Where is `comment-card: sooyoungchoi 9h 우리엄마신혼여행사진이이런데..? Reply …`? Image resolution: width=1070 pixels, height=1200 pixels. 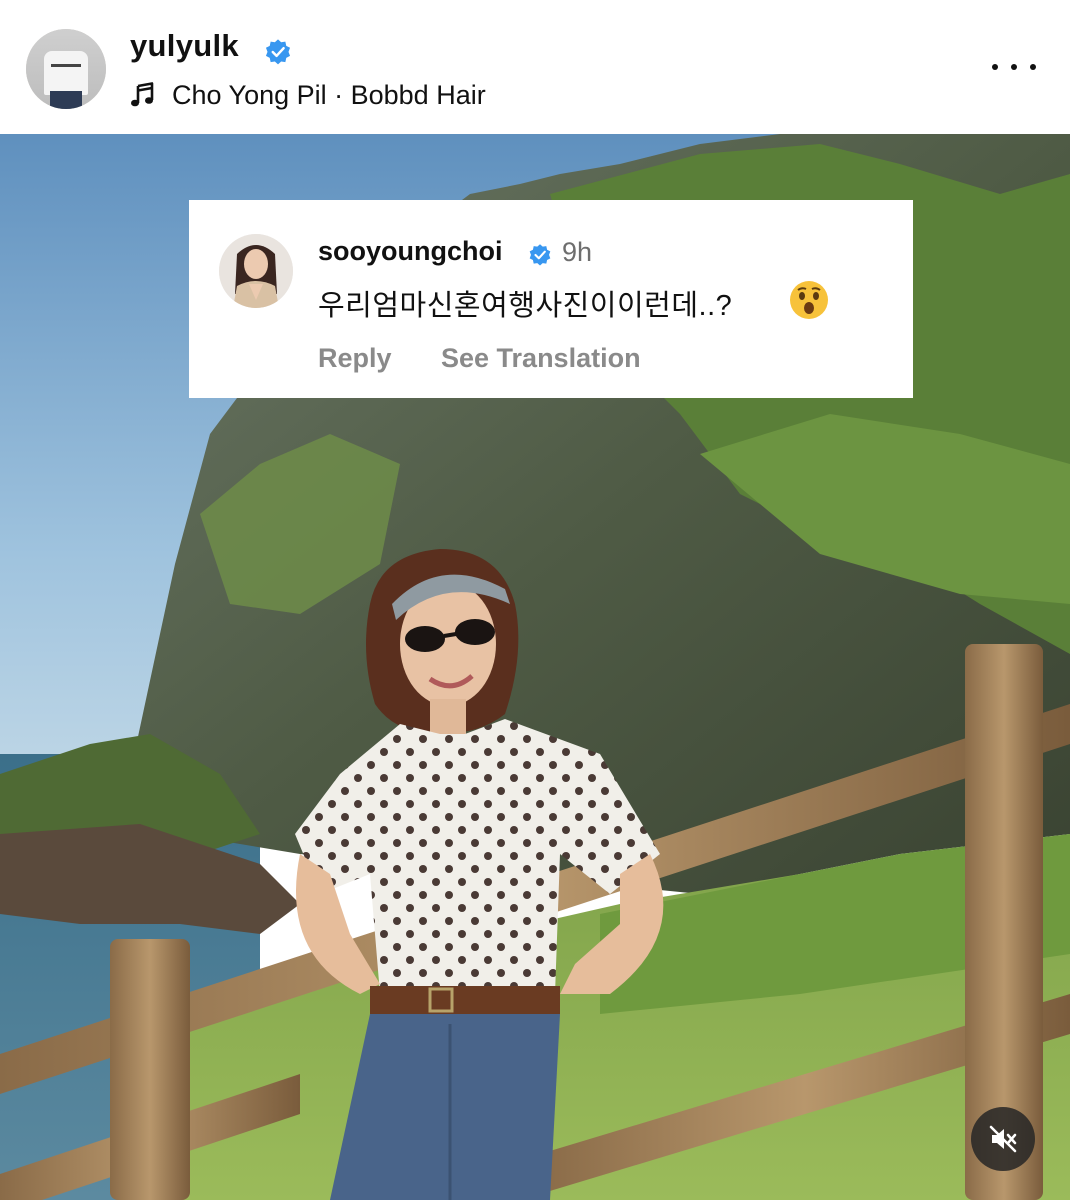 comment-card: sooyoungchoi 9h 우리엄마신혼여행사진이이런데..? Reply … is located at coordinates (551, 299).